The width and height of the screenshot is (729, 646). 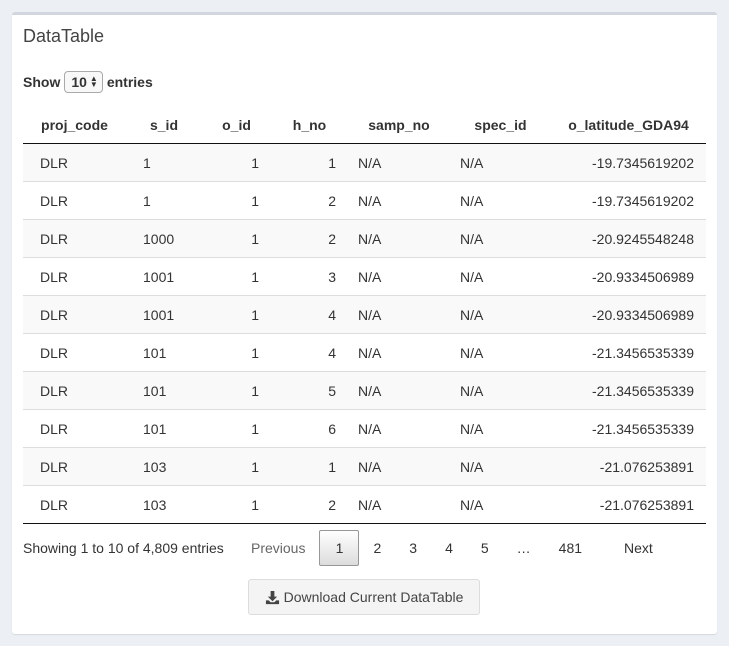 I want to click on table-row: DLR 1001 1 4 N/A N/A -20.9334506989, so click(x=364, y=314).